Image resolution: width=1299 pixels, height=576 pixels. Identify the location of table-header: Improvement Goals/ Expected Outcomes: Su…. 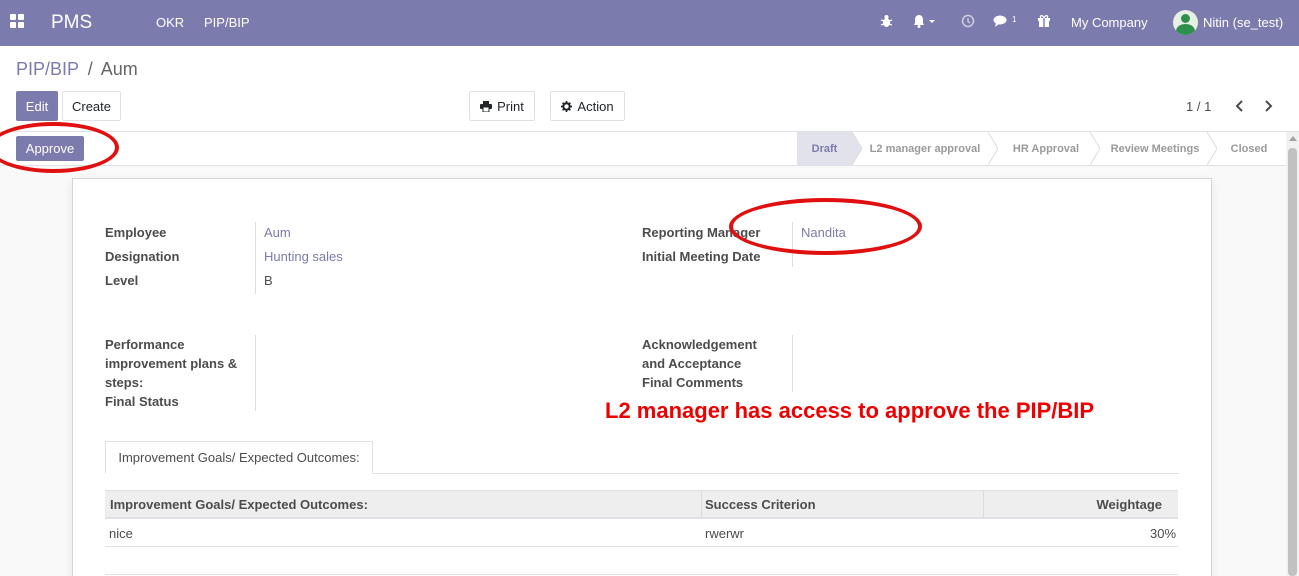
(641, 504).